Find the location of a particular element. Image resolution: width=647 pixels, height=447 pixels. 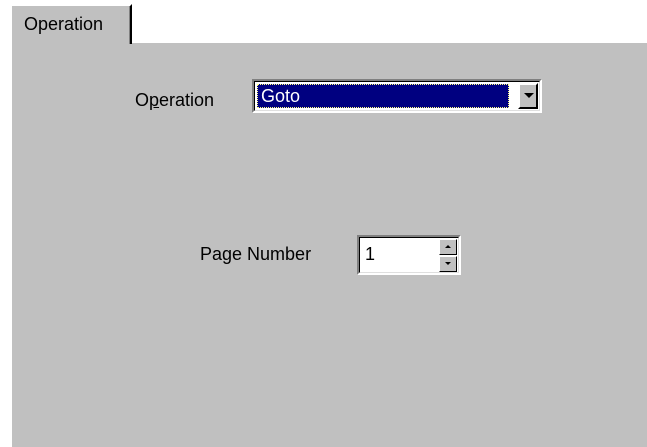

spin-down-button is located at coordinates (448, 264).